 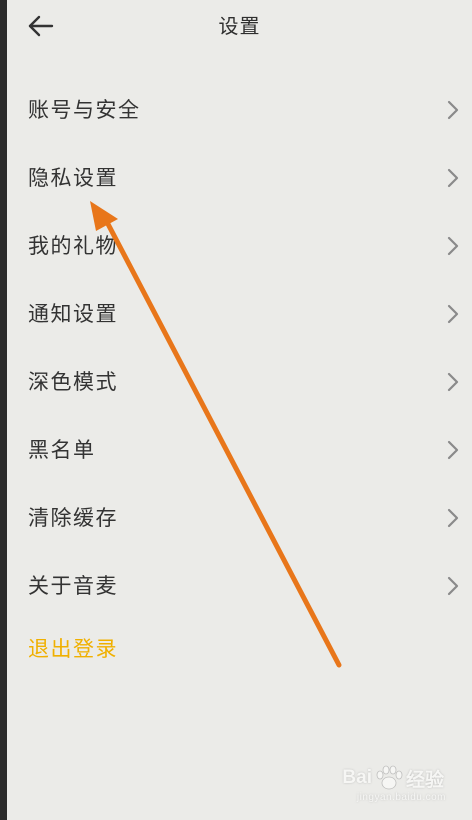 What do you see at coordinates (239, 110) in the screenshot?
I see `menu-item-account-security: 账号与安全` at bounding box center [239, 110].